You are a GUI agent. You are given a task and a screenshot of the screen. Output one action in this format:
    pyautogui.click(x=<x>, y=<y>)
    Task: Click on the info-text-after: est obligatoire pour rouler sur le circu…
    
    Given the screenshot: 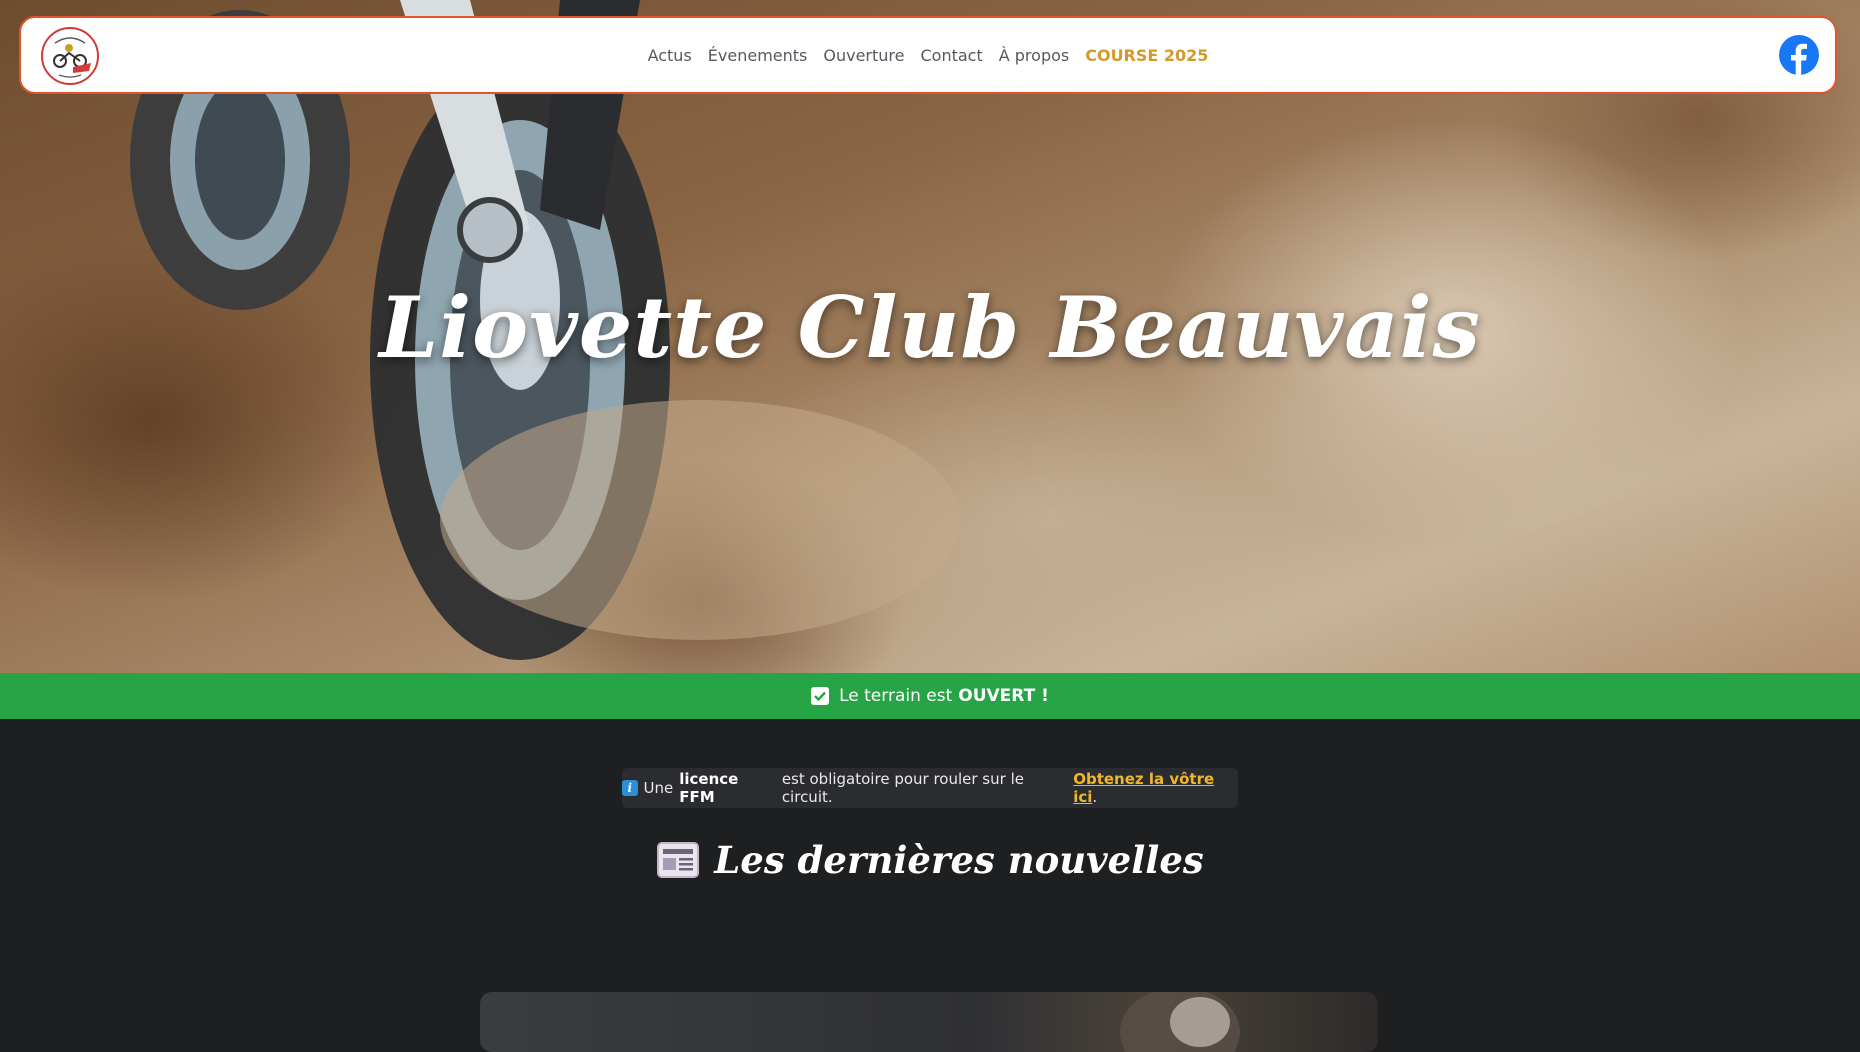 What is the action you would take?
    pyautogui.click(x=902, y=788)
    